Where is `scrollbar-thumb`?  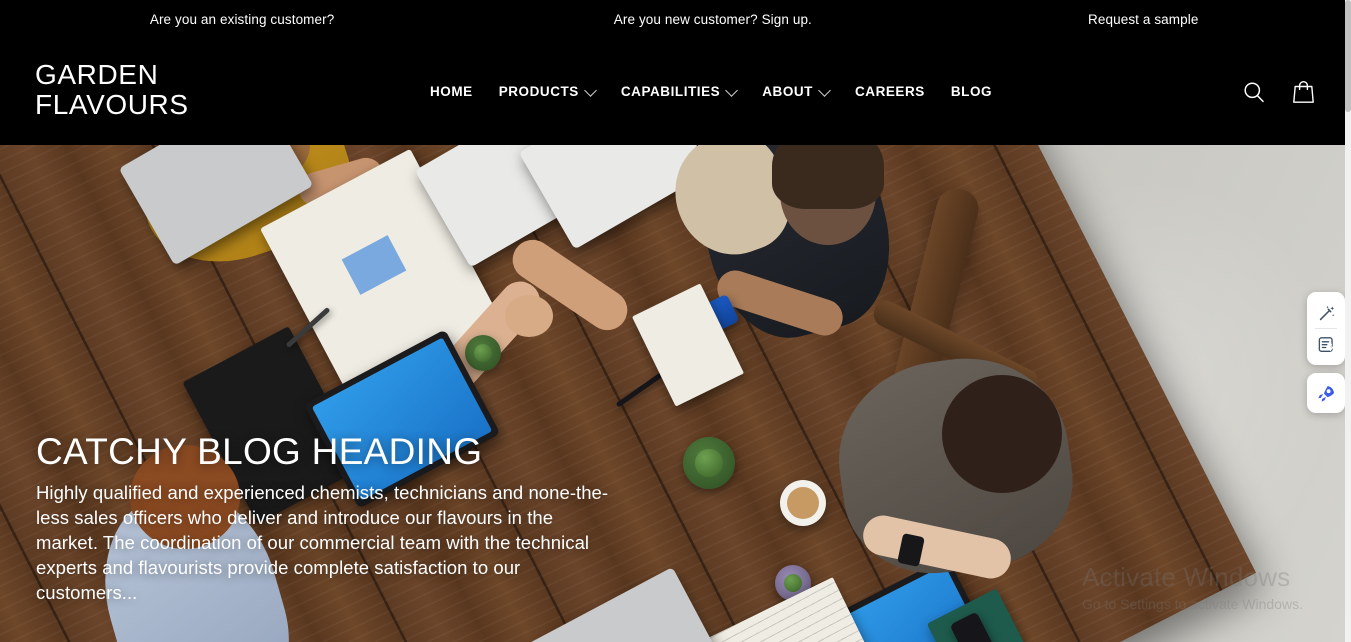
scrollbar-thumb is located at coordinates (1348, 56).